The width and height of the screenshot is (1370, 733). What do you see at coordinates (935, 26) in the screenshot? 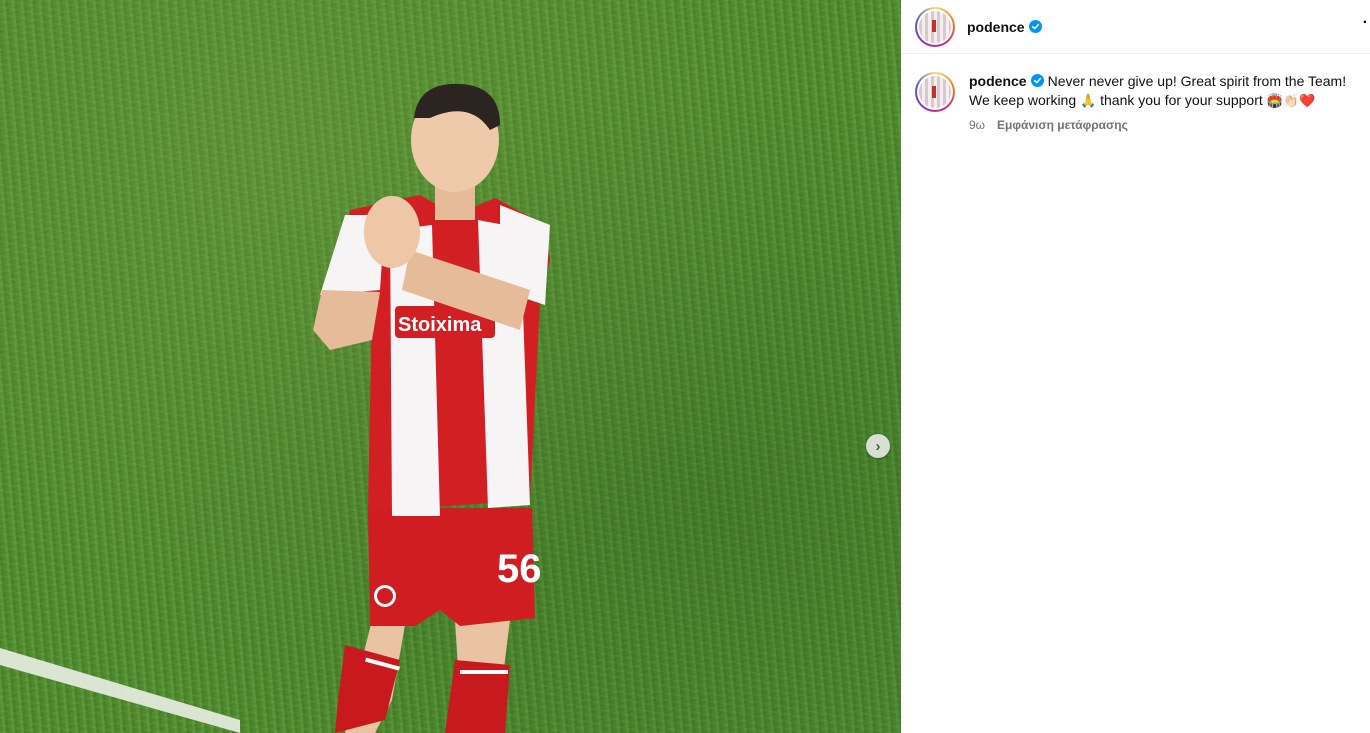
I see `avatar` at bounding box center [935, 26].